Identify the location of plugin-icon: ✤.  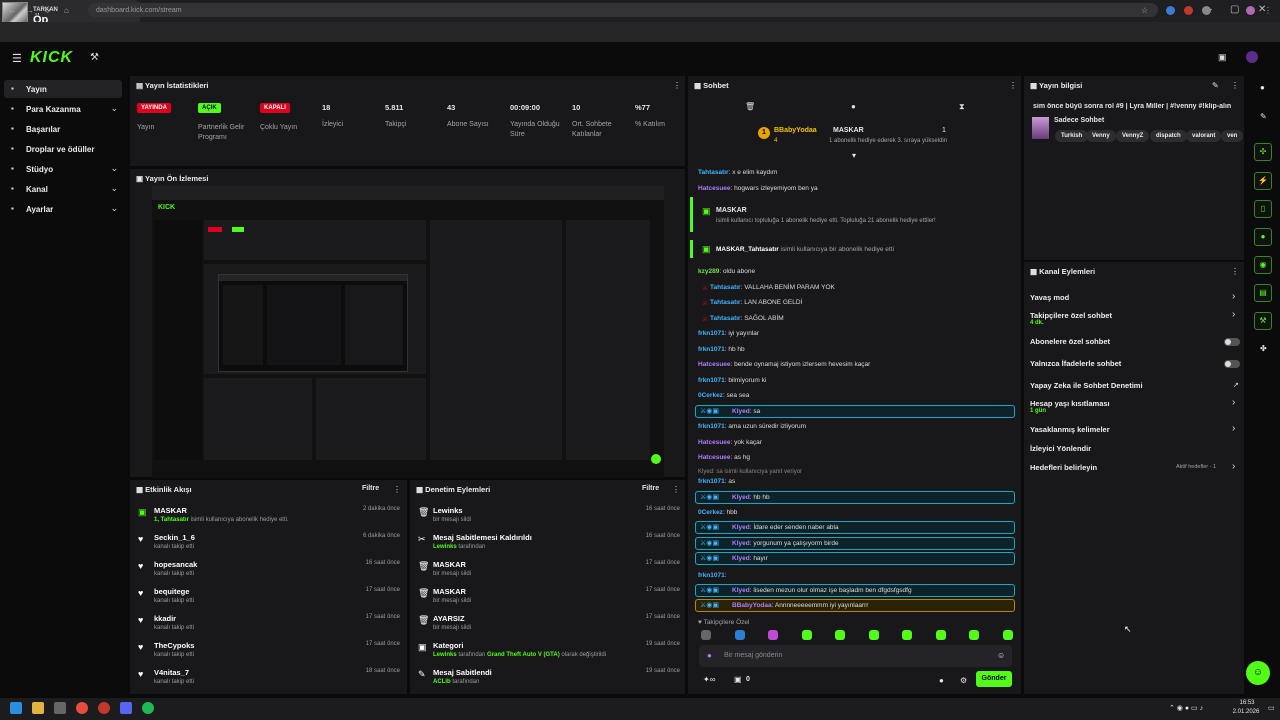
(1263, 348).